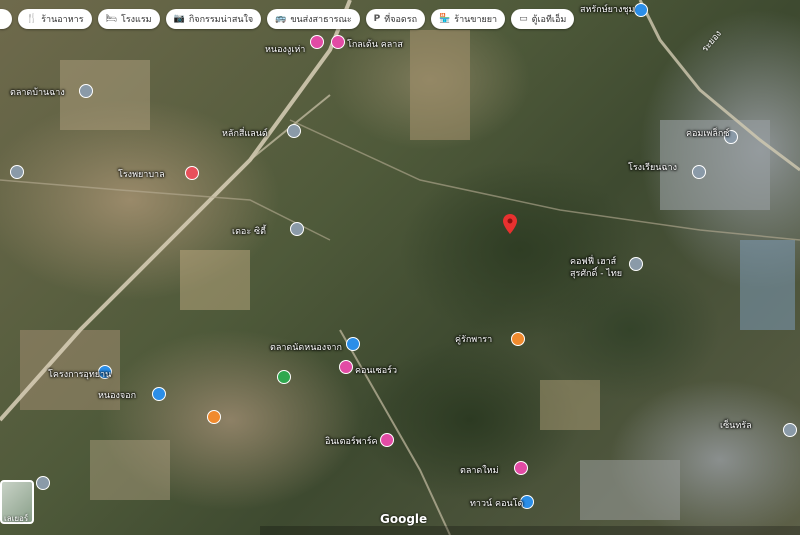  What do you see at coordinates (652, 167) in the screenshot?
I see `poi-label: โรงเรียนฉาง` at bounding box center [652, 167].